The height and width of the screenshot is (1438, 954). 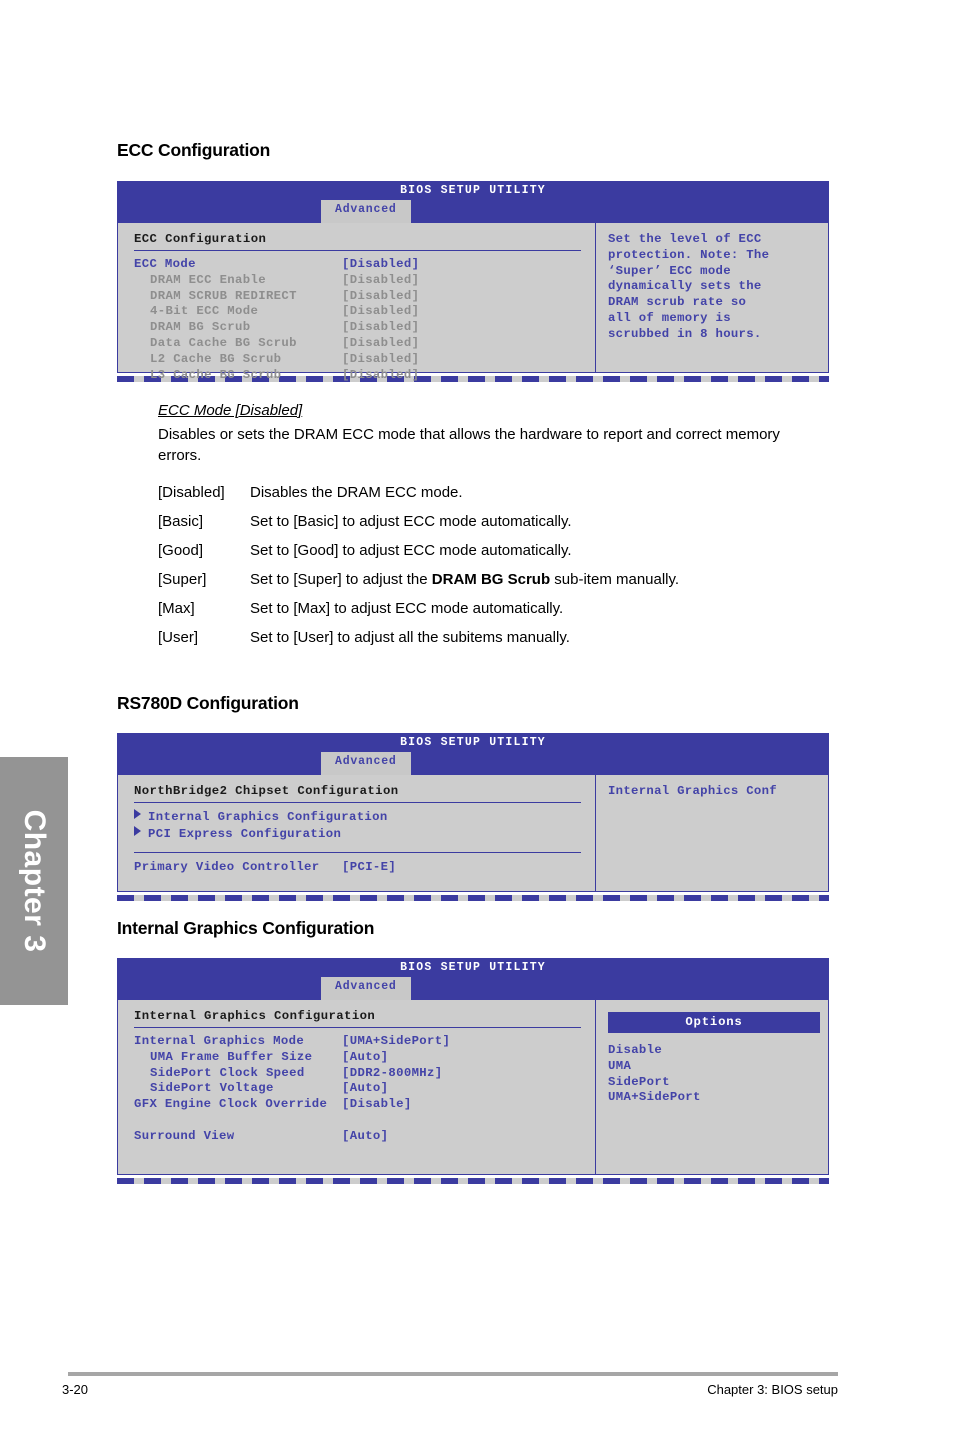 What do you see at coordinates (75, 1389) in the screenshot?
I see `footer-page-number: 3-20` at bounding box center [75, 1389].